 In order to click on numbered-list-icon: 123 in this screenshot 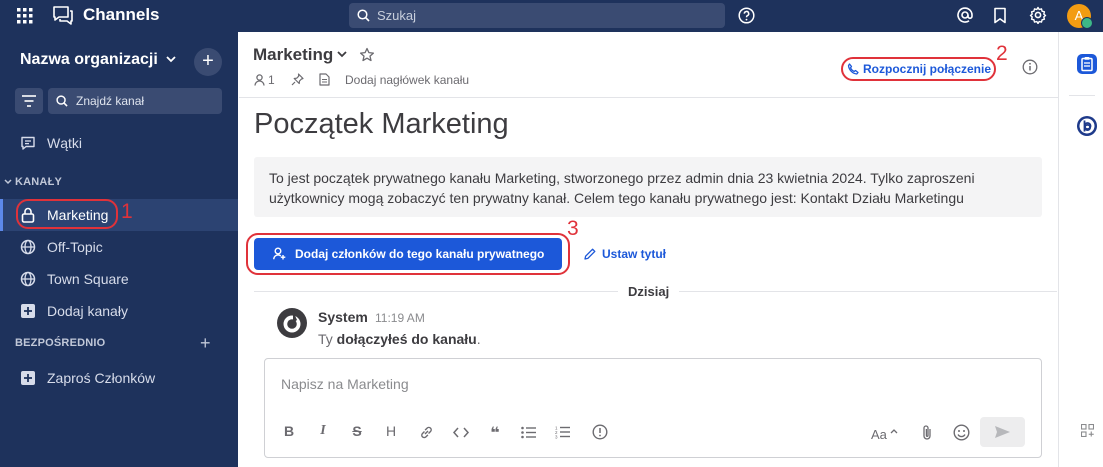, I will do `click(562, 432)`.